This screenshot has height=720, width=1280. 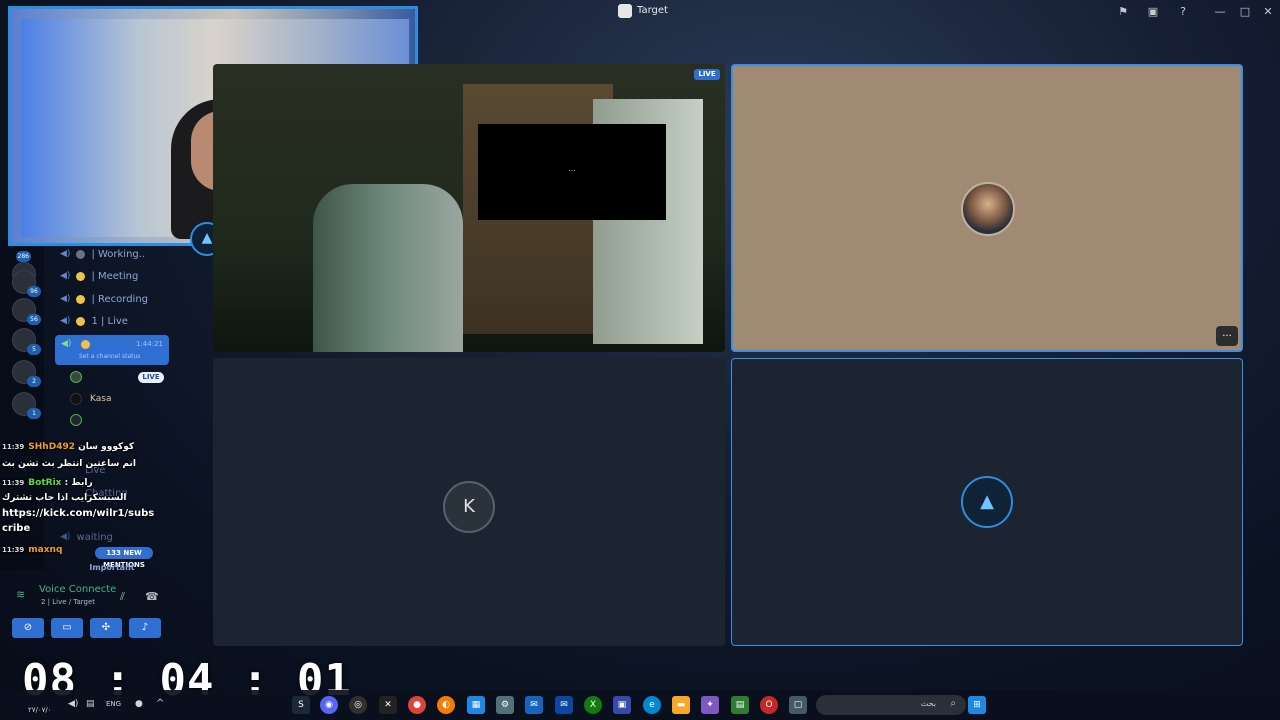 I want to click on disconnect-icon: ☎, so click(x=152, y=596).